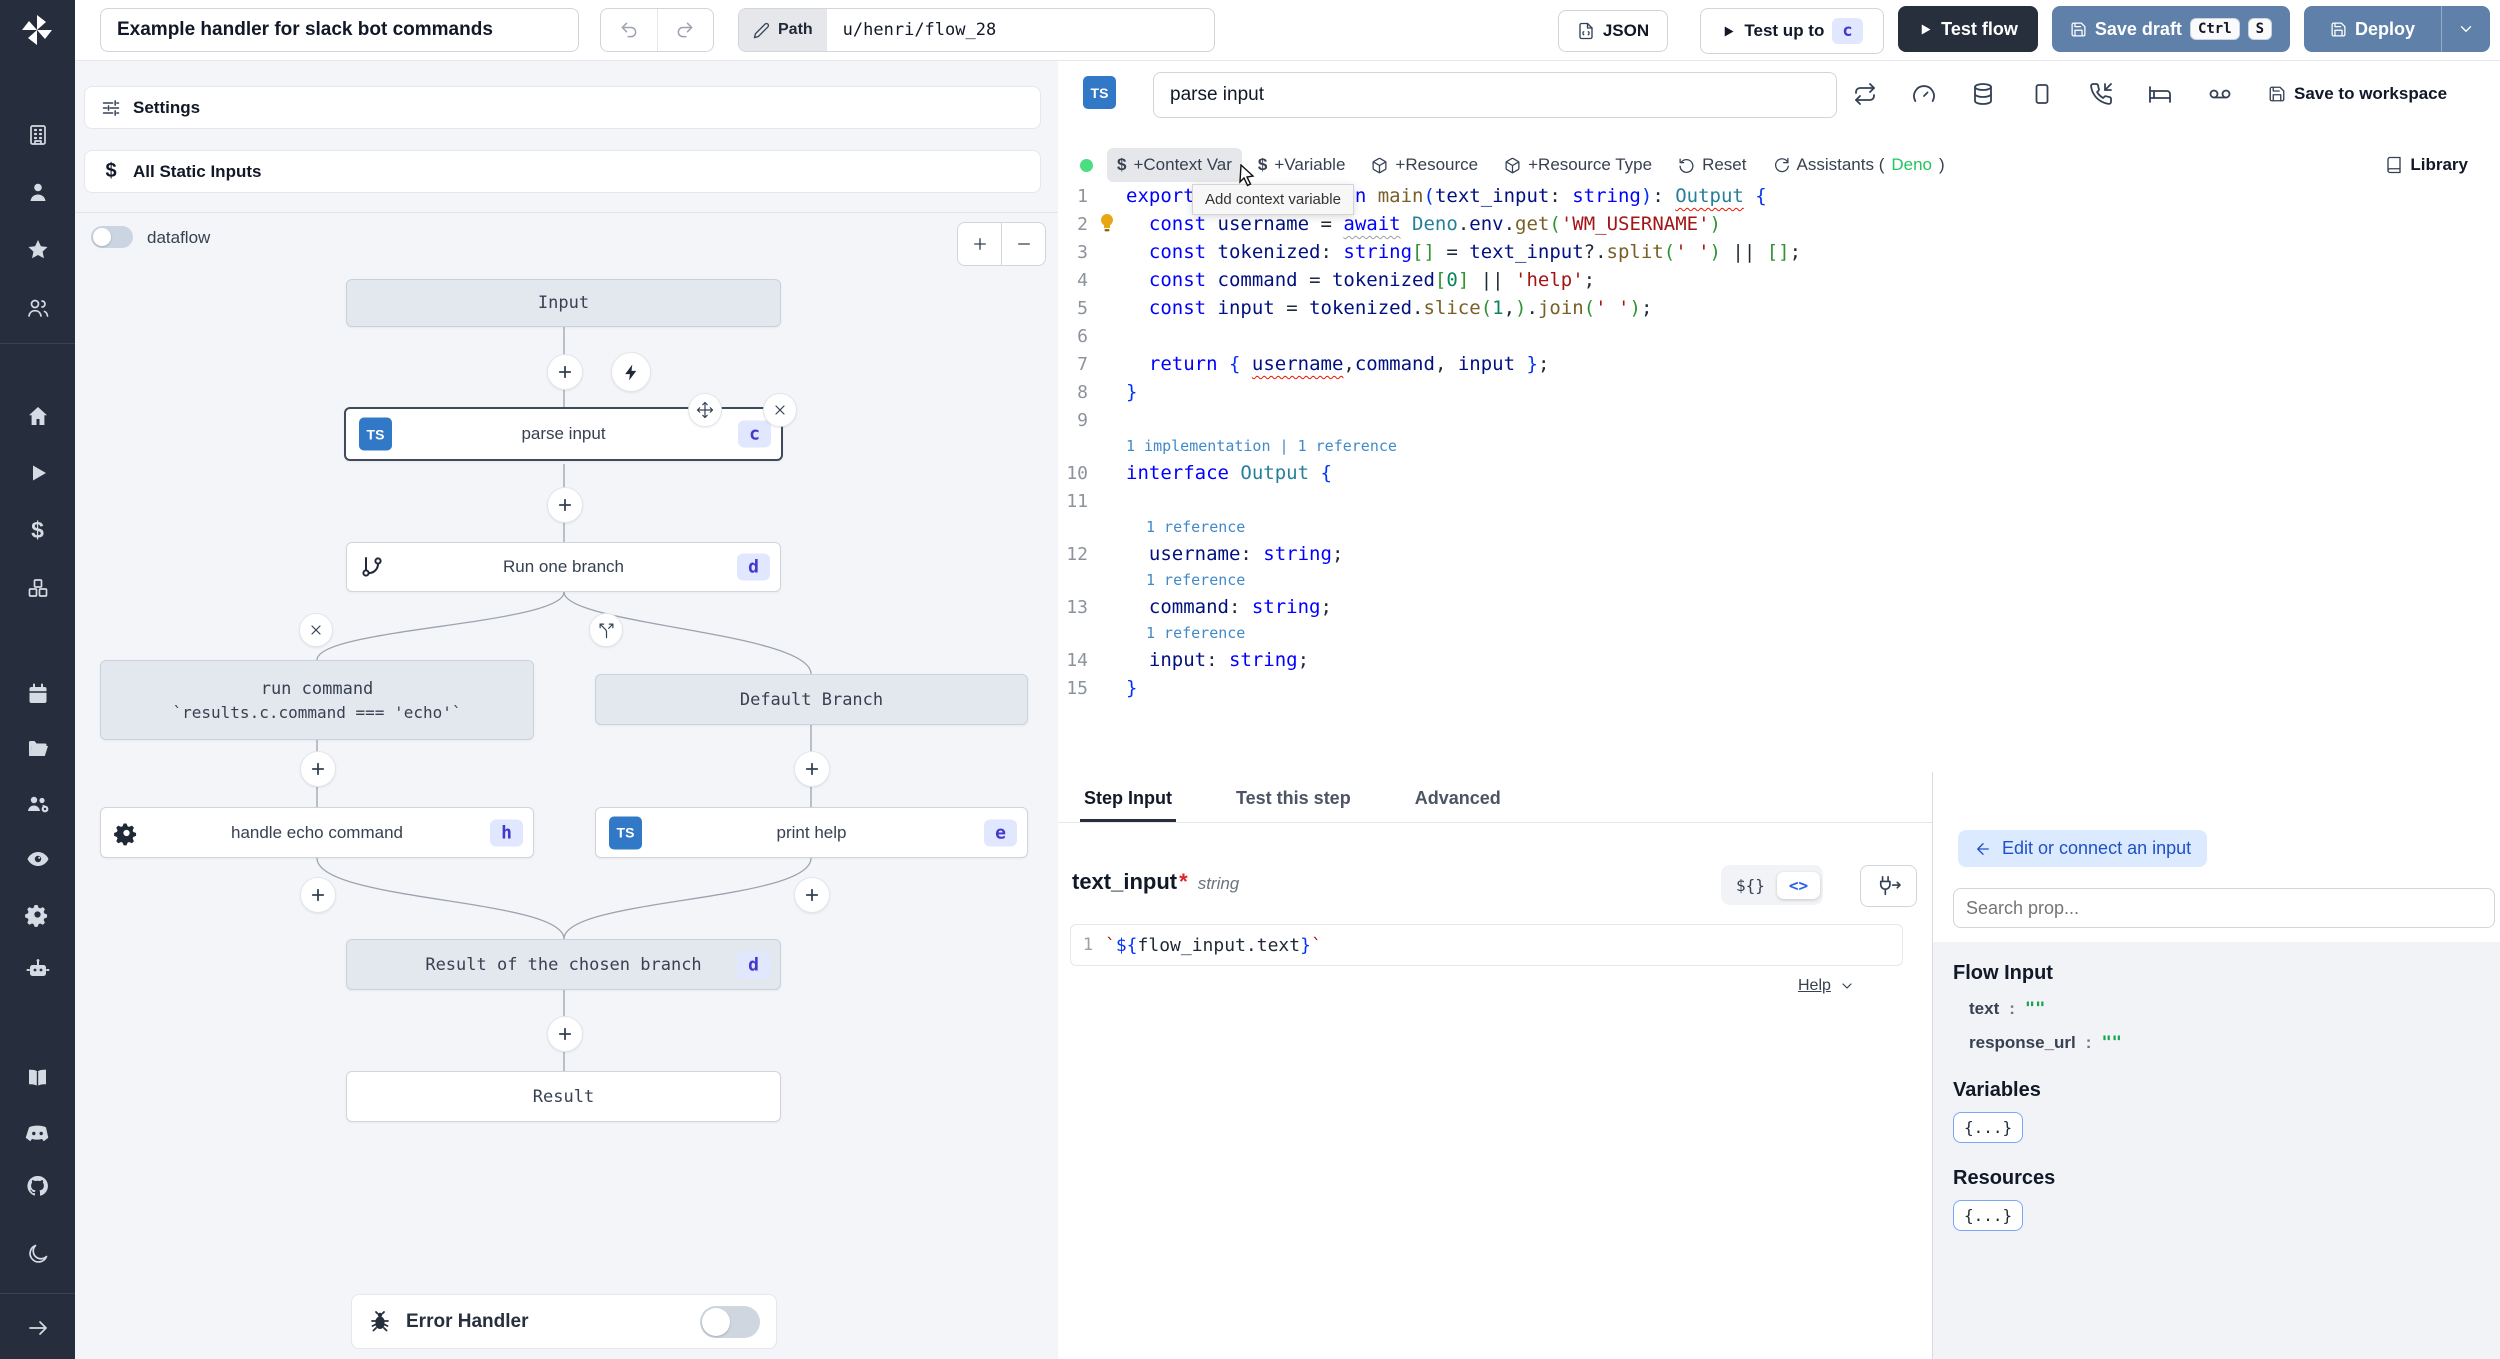 The height and width of the screenshot is (1359, 2500). Describe the element at coordinates (780, 410) in the screenshot. I see `delete-step-button` at that location.